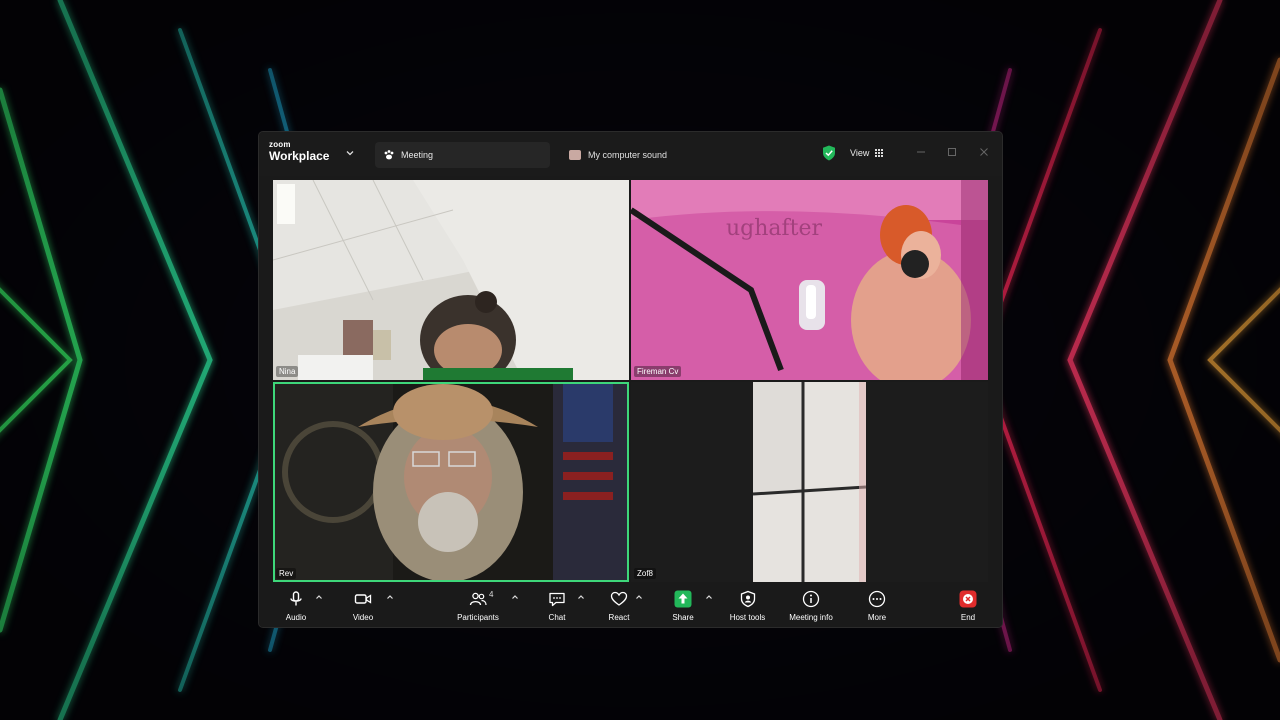 The width and height of the screenshot is (1280, 720). Describe the element at coordinates (389, 155) in the screenshot. I see `paw-icon` at that location.